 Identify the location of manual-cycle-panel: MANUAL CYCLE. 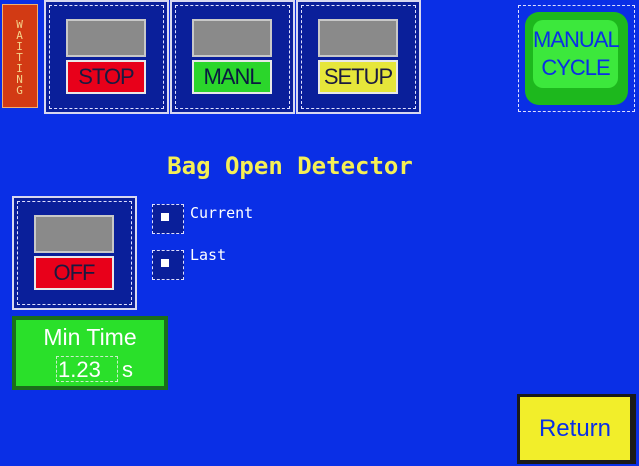
(576, 58).